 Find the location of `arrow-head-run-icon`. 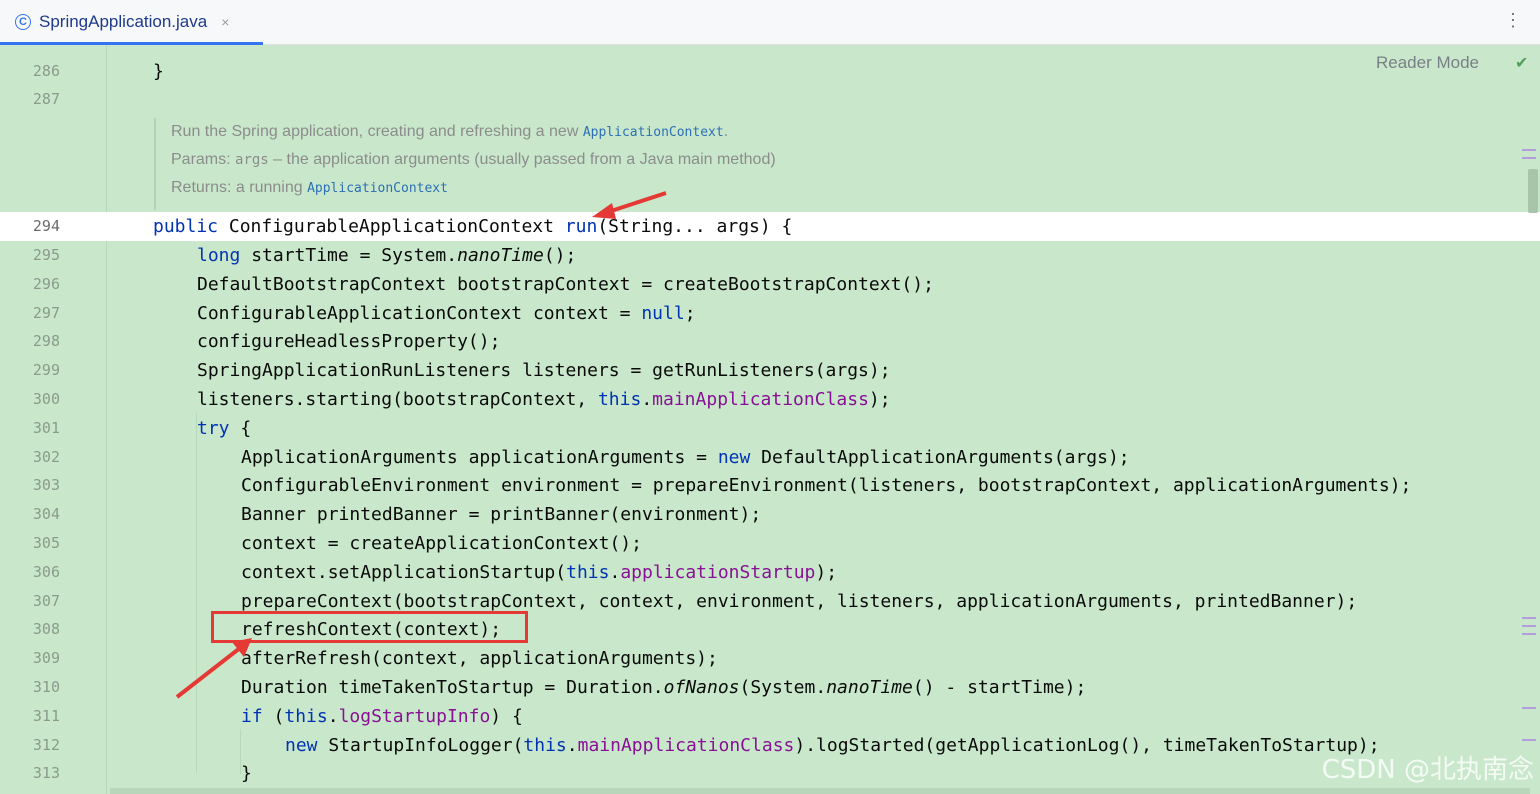

arrow-head-run-icon is located at coordinates (604, 211).